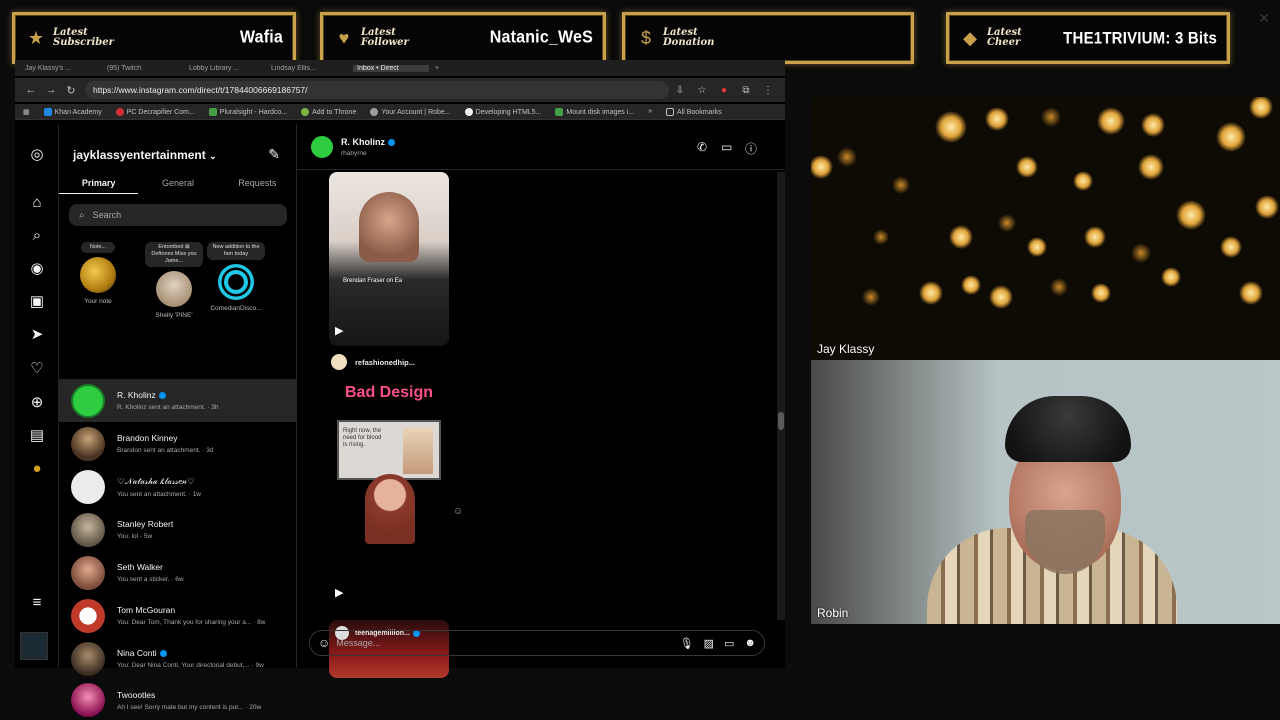 Image resolution: width=1280 pixels, height=720 pixels. What do you see at coordinates (751, 148) in the screenshot?
I see `info-icon: ⓘ` at bounding box center [751, 148].